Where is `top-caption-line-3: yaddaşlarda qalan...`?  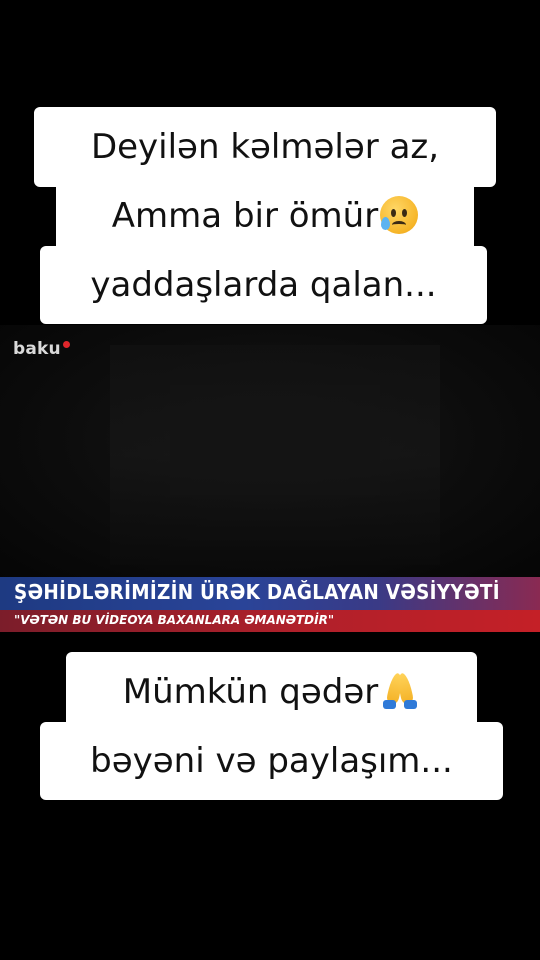
top-caption-line-3: yaddaşlarda qalan... is located at coordinates (263, 285).